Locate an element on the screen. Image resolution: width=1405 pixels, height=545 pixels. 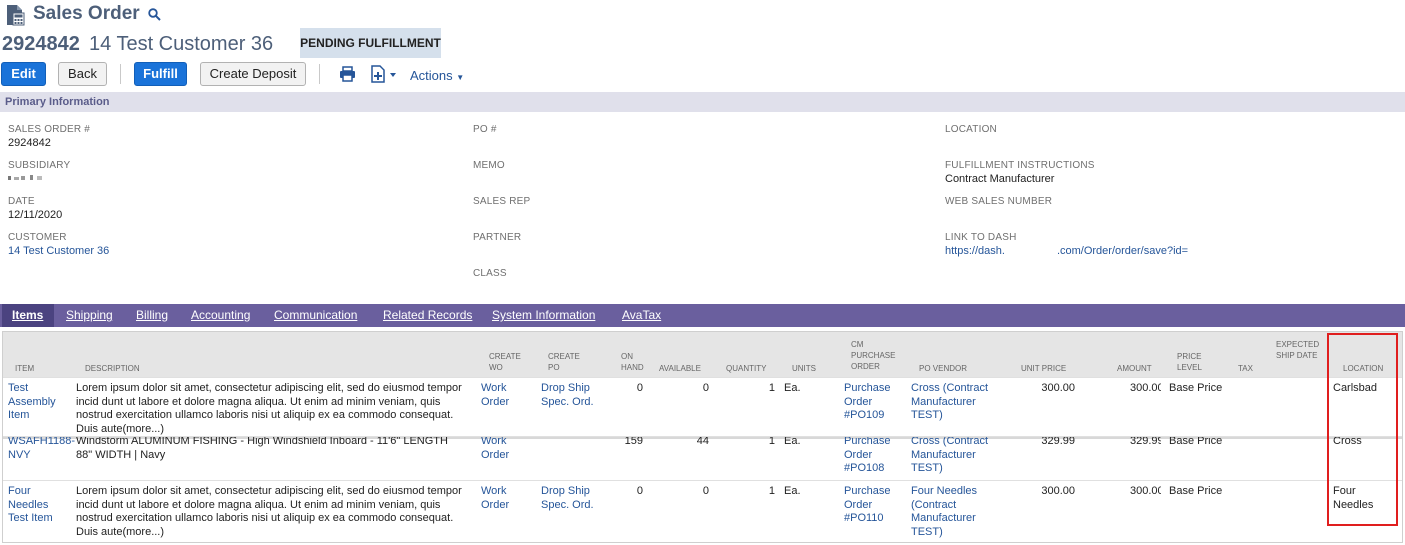
new-document-icon is located at coordinates (384, 74).